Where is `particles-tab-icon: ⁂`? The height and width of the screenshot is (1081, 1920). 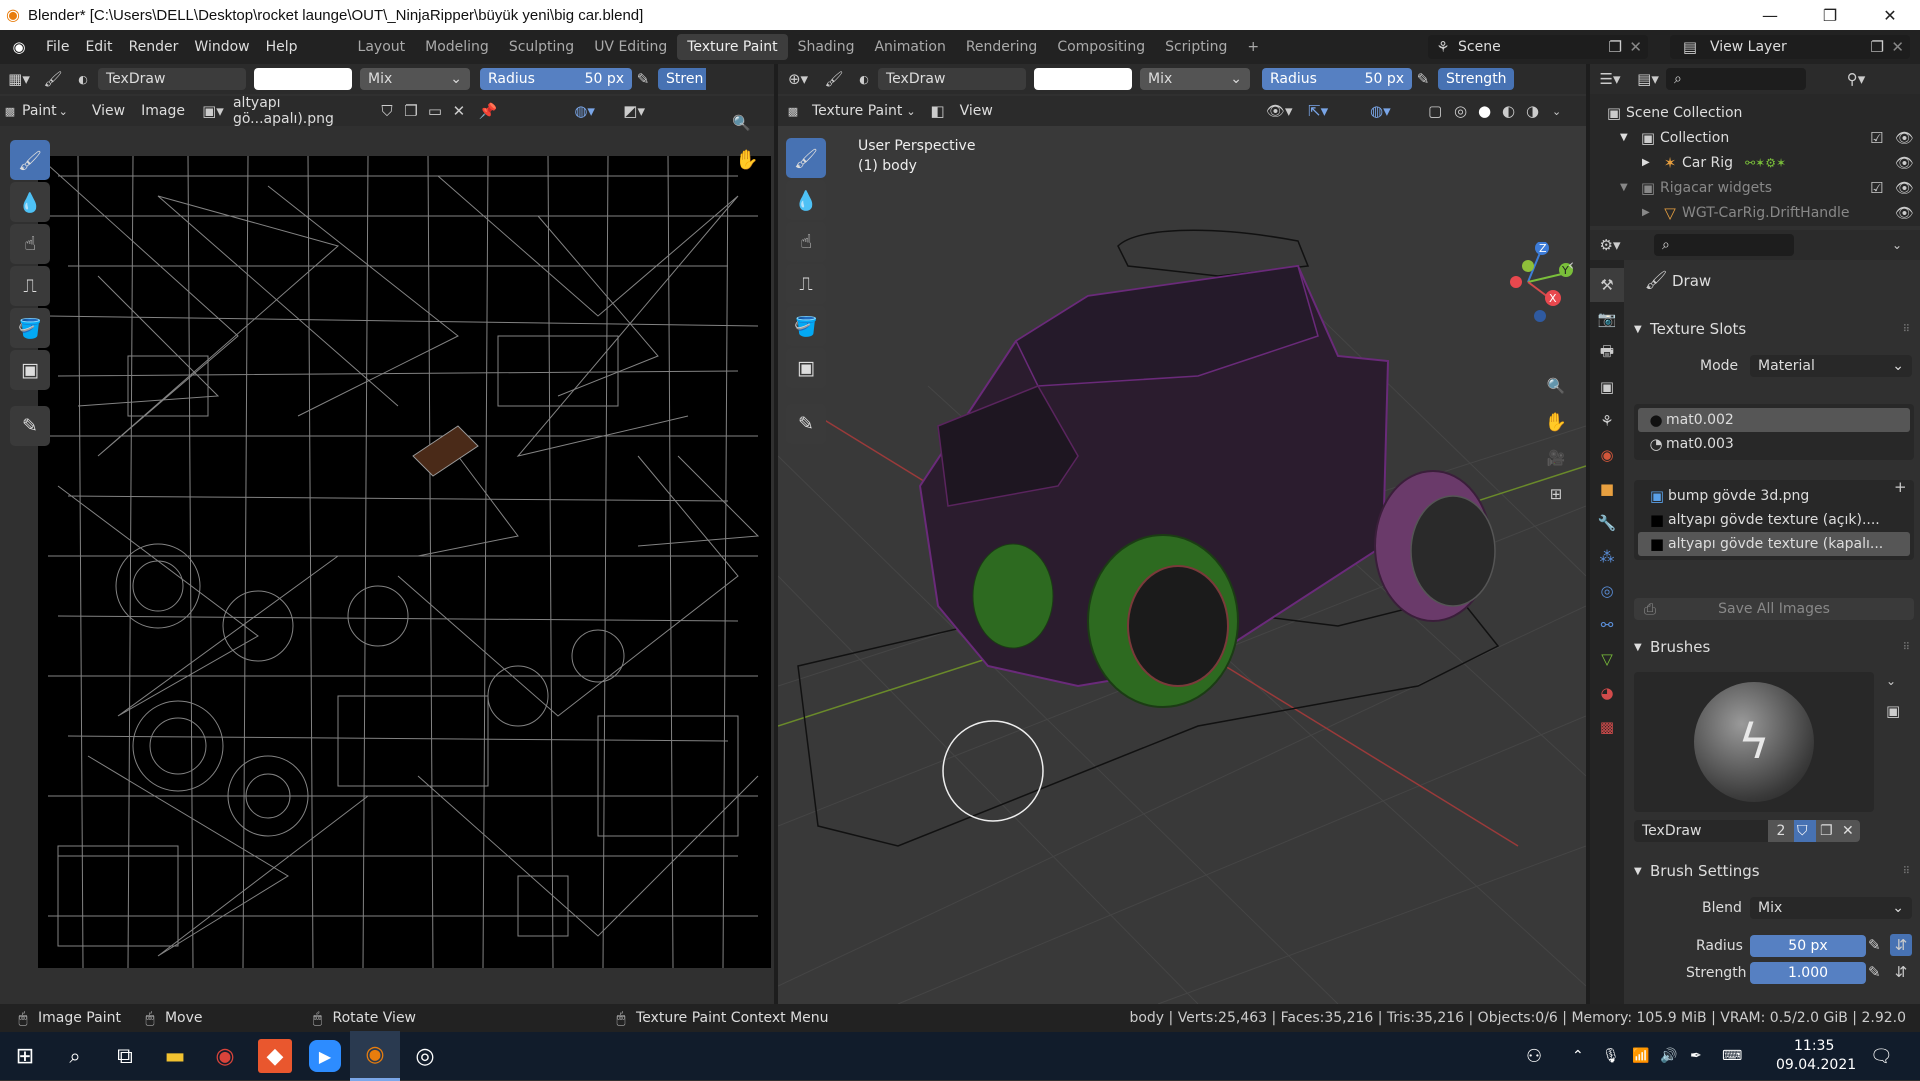
particles-tab-icon: ⁂ is located at coordinates (1607, 557).